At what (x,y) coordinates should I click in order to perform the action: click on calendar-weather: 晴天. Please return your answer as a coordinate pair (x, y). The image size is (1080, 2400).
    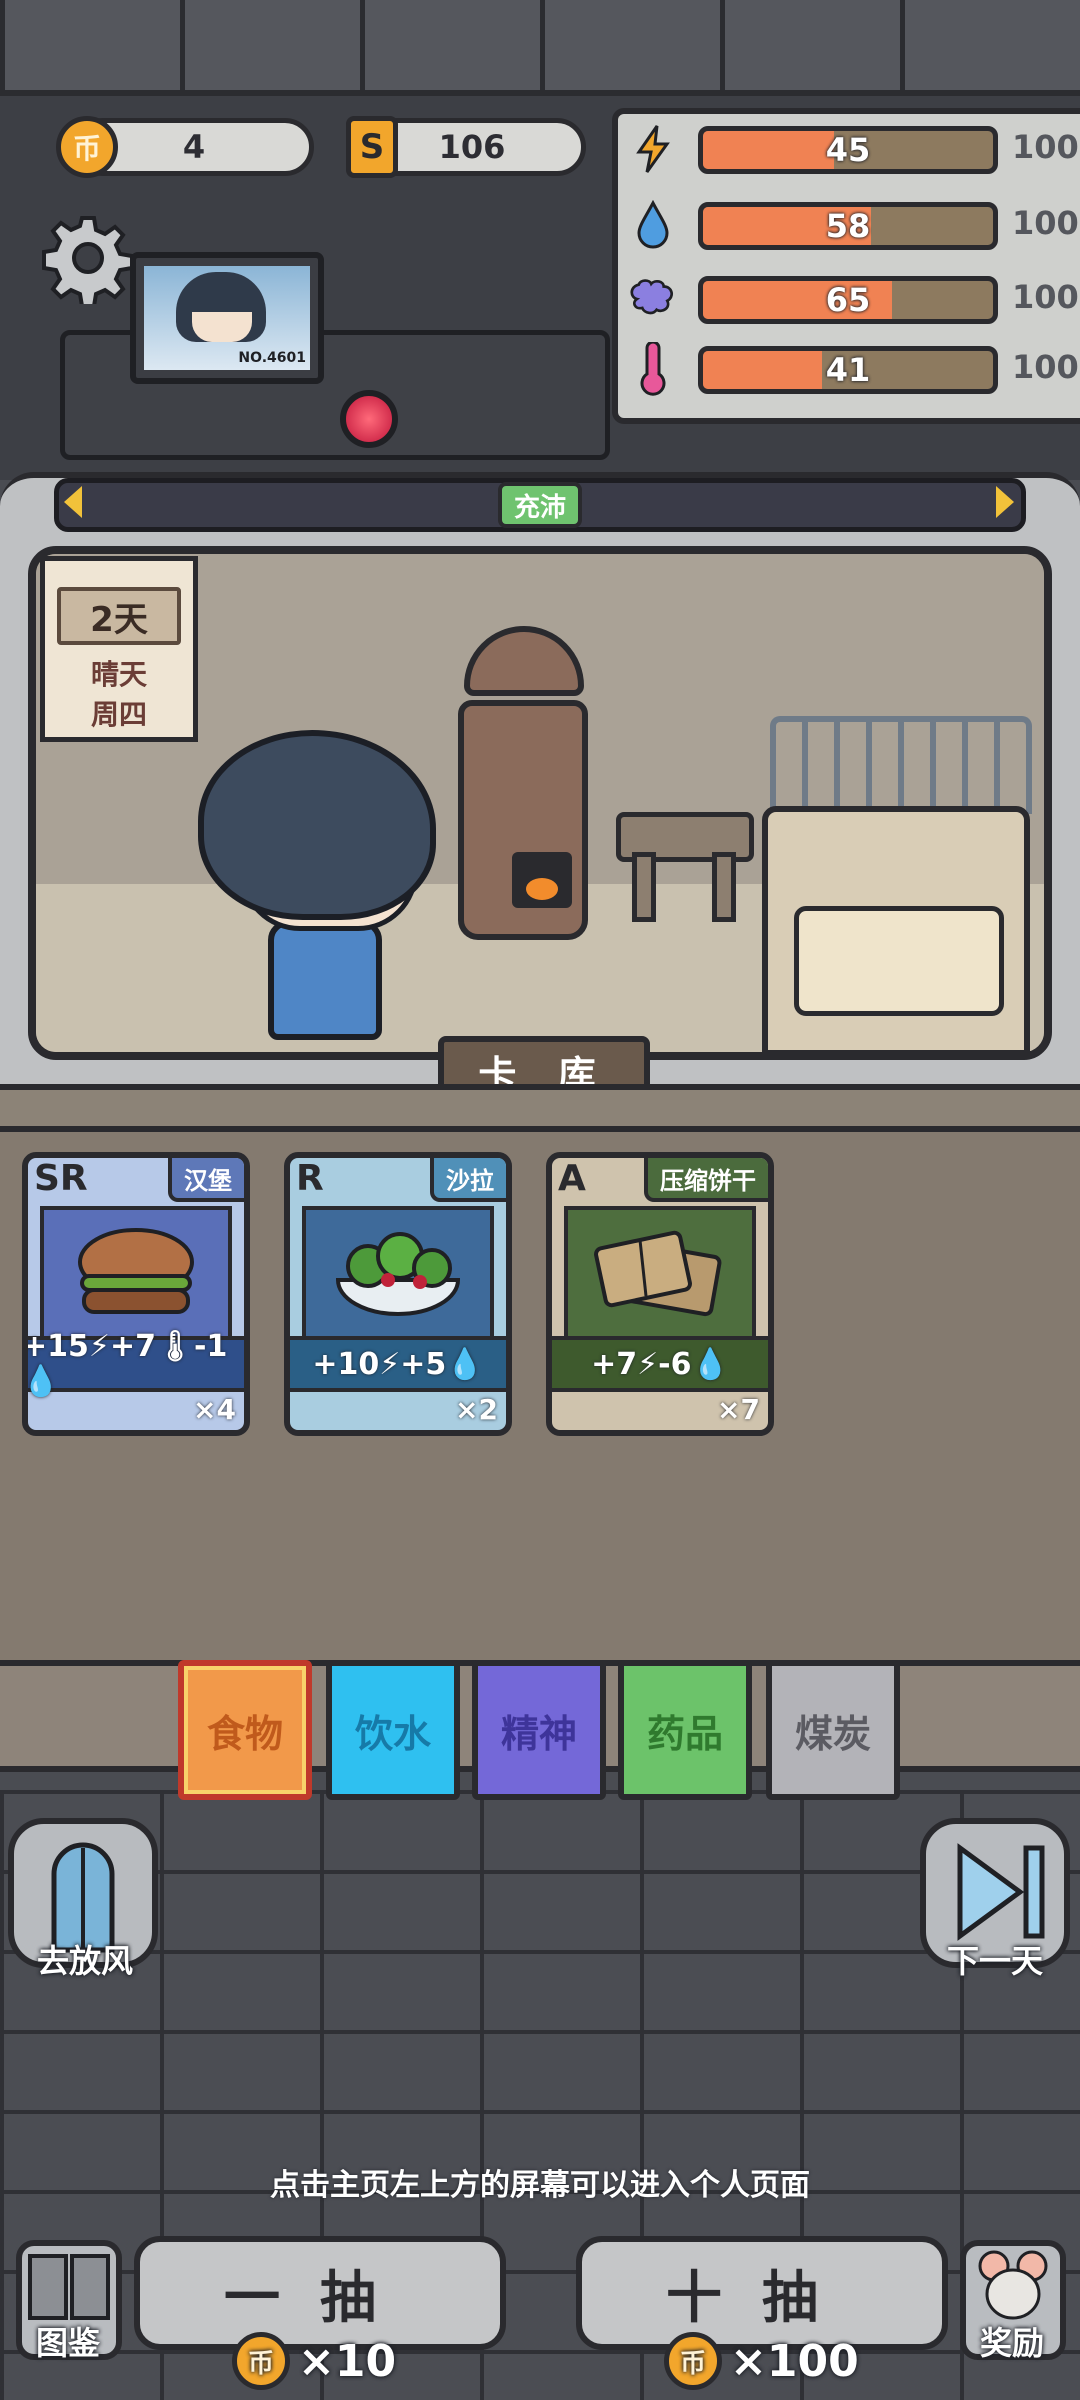
    Looking at the image, I should click on (118, 674).